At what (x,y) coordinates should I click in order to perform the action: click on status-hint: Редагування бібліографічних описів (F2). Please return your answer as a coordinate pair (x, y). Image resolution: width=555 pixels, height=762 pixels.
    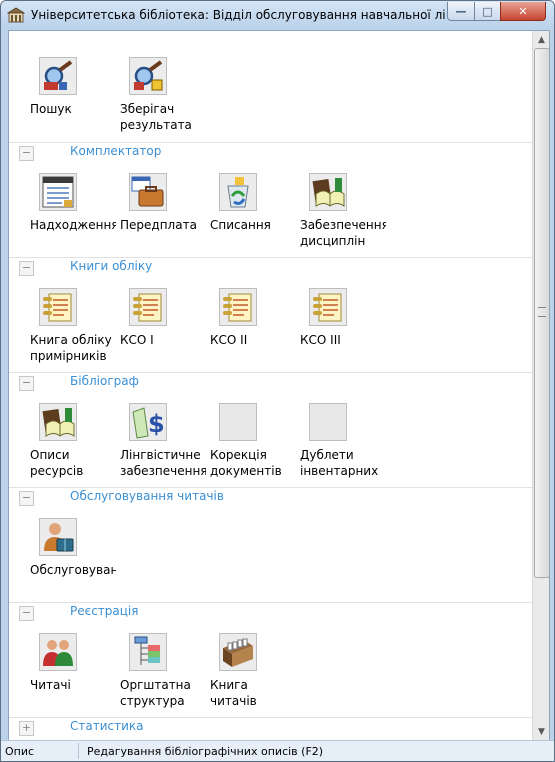
    Looking at the image, I should click on (205, 751).